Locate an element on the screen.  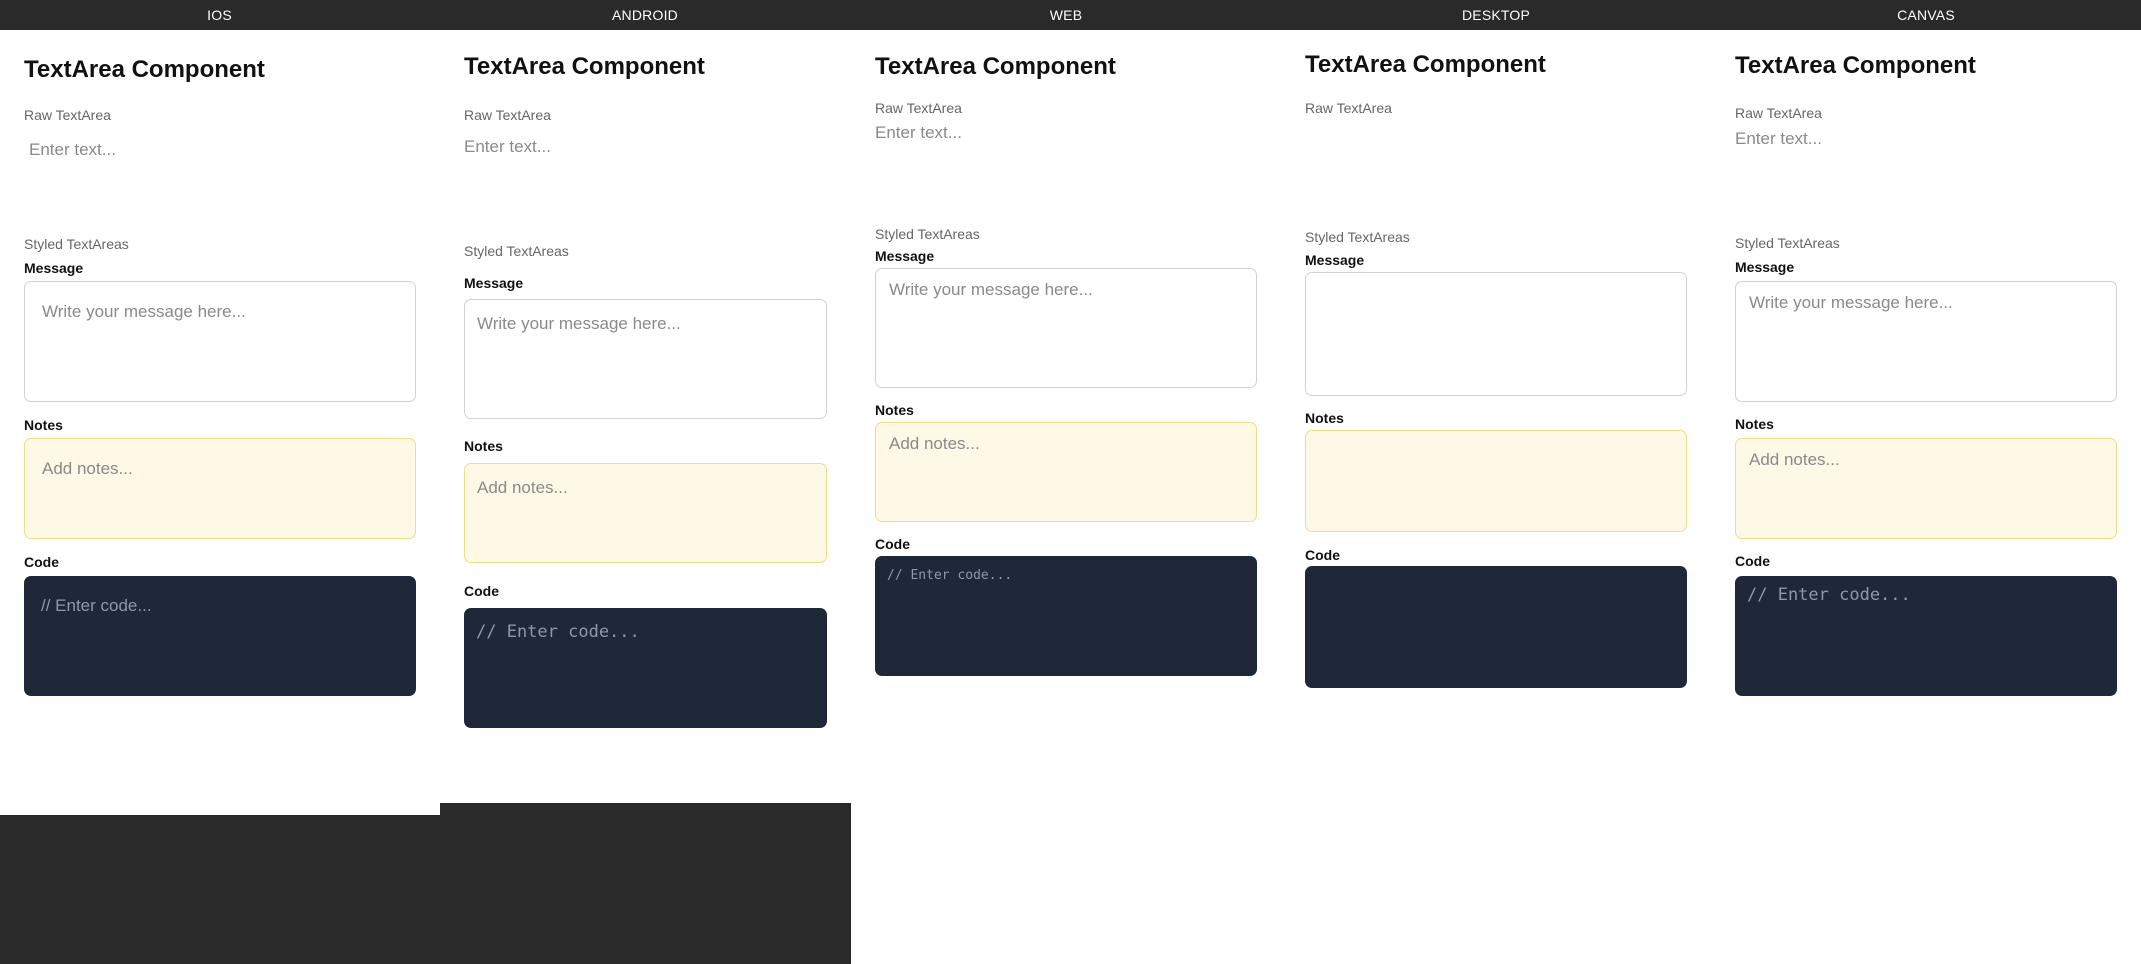
tab-android: ANDROID is located at coordinates (645, 15).